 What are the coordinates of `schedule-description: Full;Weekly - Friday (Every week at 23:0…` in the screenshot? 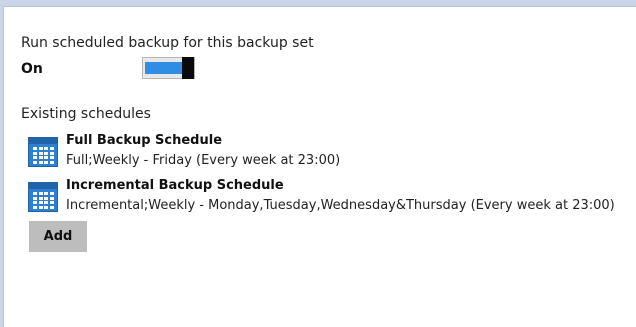 It's located at (203, 160).